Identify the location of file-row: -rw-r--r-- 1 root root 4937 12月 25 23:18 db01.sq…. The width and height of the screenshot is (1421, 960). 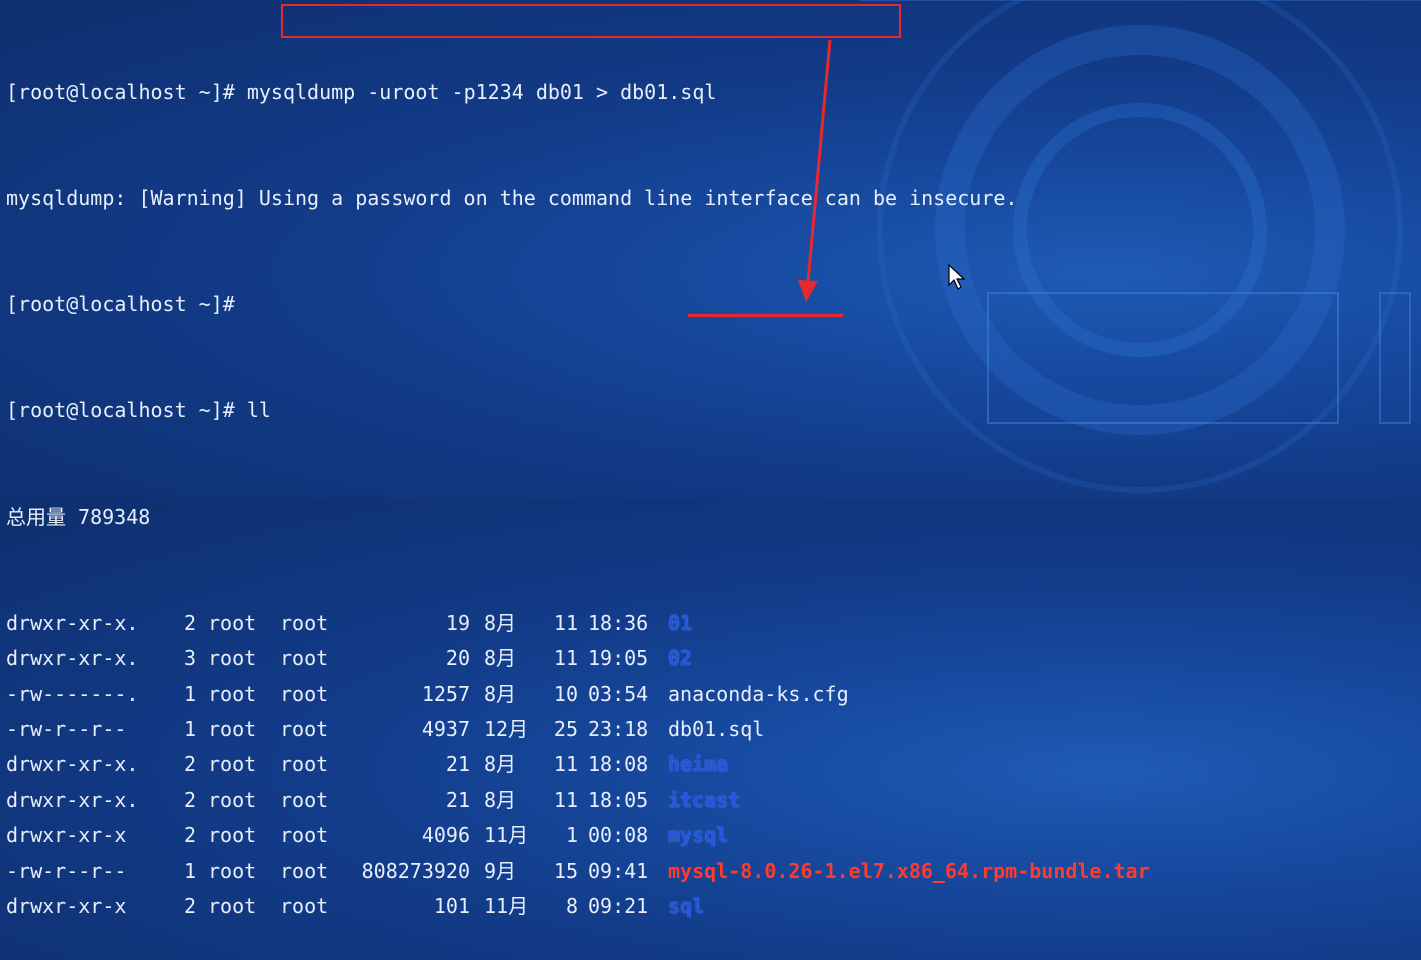
(711, 729).